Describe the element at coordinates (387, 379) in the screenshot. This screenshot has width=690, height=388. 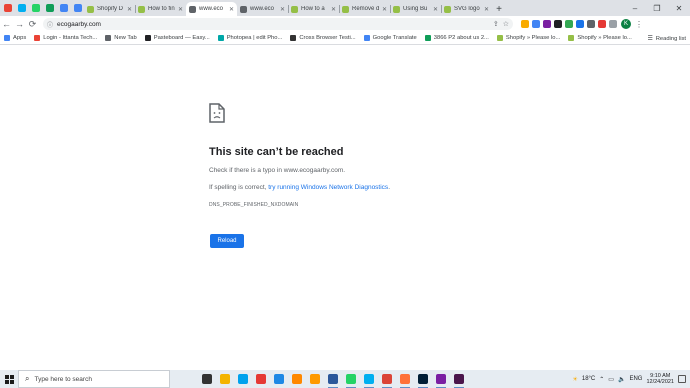
I see `taskbar-app-chrome` at that location.